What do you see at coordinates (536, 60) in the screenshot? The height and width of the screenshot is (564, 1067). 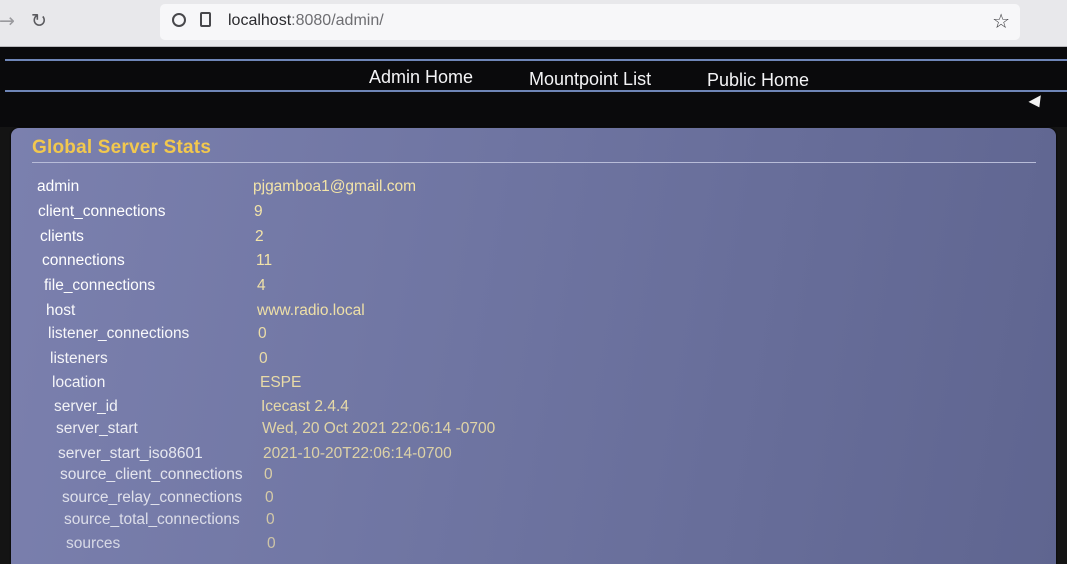 I see `header-divider-top` at bounding box center [536, 60].